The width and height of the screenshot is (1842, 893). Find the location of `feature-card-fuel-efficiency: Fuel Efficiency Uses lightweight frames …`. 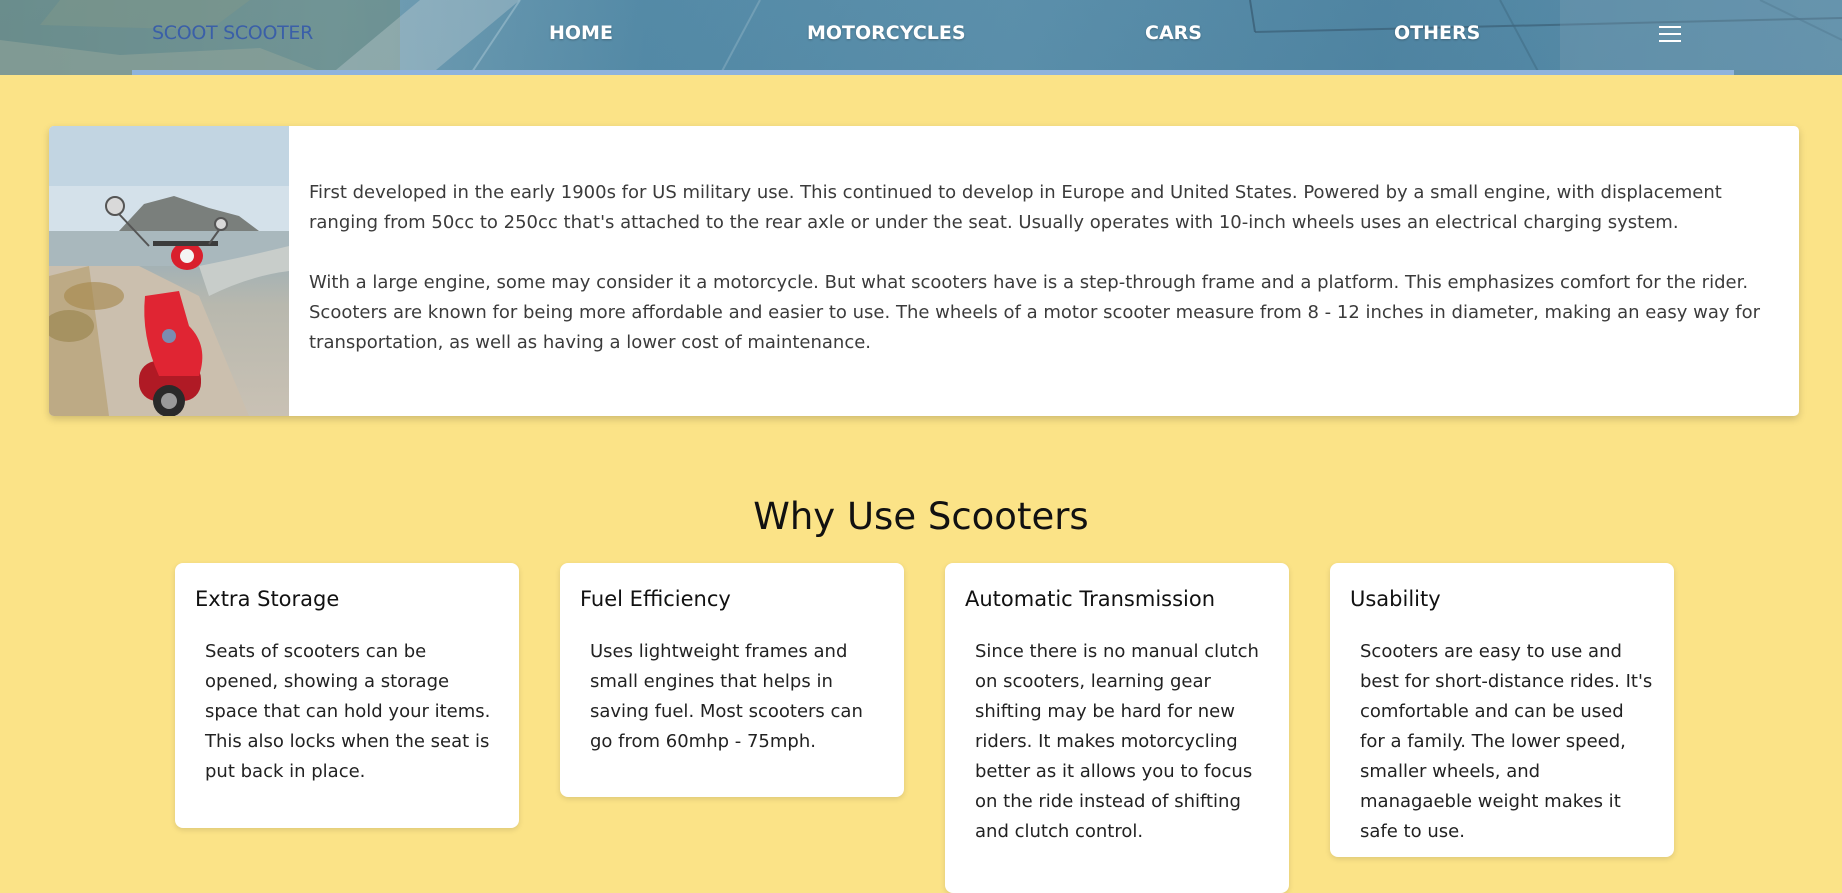

feature-card-fuel-efficiency: Fuel Efficiency Uses lightweight frames … is located at coordinates (732, 680).